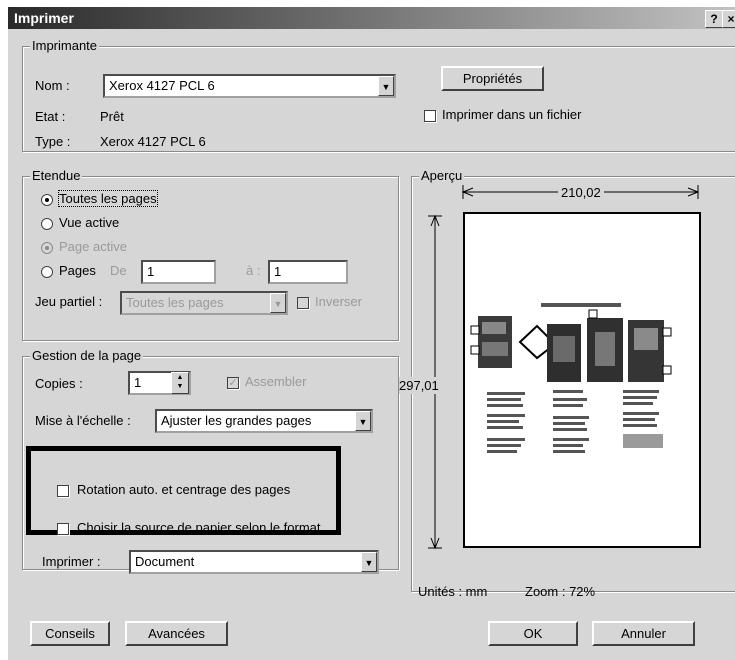 The width and height of the screenshot is (735, 660). What do you see at coordinates (153, 141) in the screenshot?
I see `printer-type-value: Xerox 4127 PCL 6` at bounding box center [153, 141].